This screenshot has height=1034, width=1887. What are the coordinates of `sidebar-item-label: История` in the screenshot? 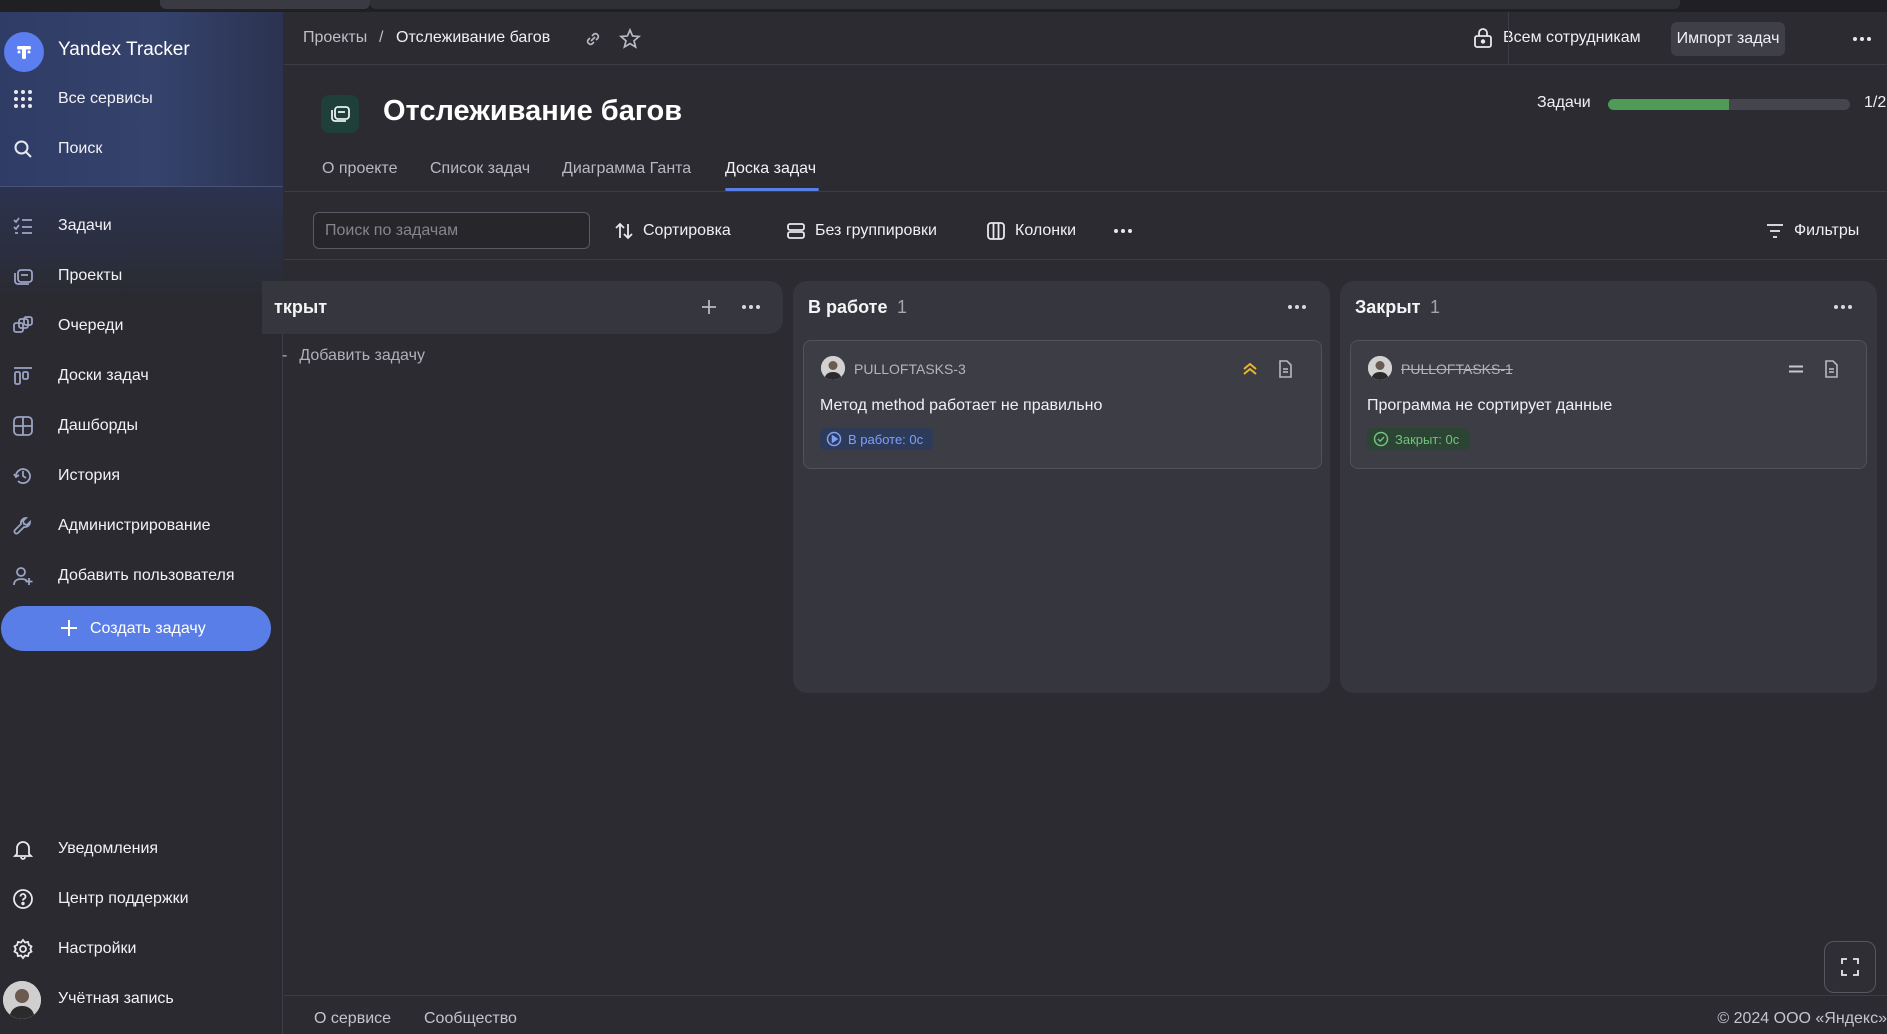 It's located at (89, 475).